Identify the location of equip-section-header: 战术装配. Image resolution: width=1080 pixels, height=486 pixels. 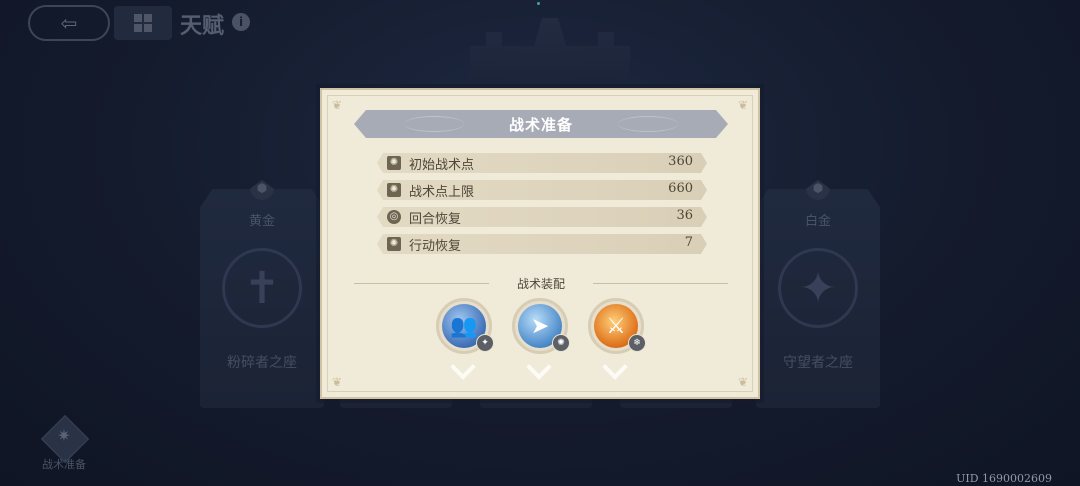
(541, 283).